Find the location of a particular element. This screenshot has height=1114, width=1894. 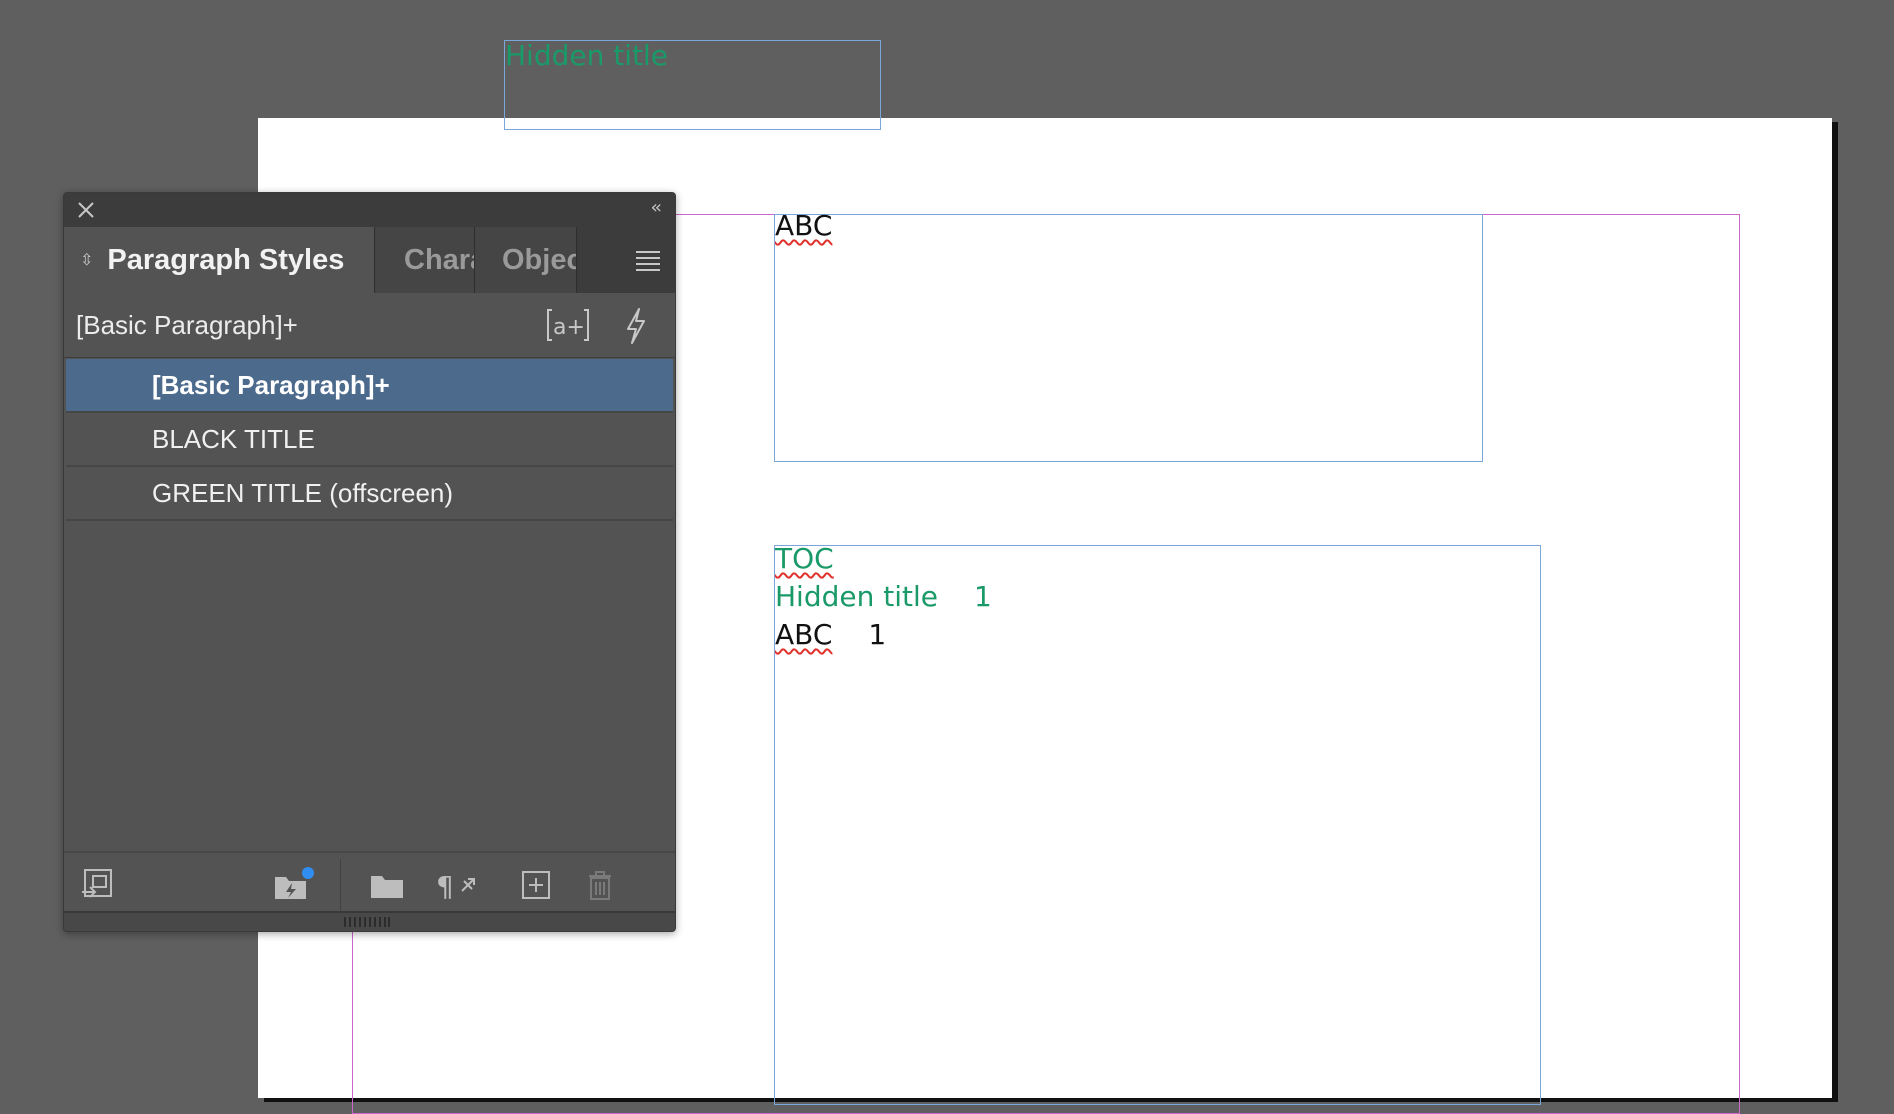

list-item: BLACK TITLE is located at coordinates (369, 440).